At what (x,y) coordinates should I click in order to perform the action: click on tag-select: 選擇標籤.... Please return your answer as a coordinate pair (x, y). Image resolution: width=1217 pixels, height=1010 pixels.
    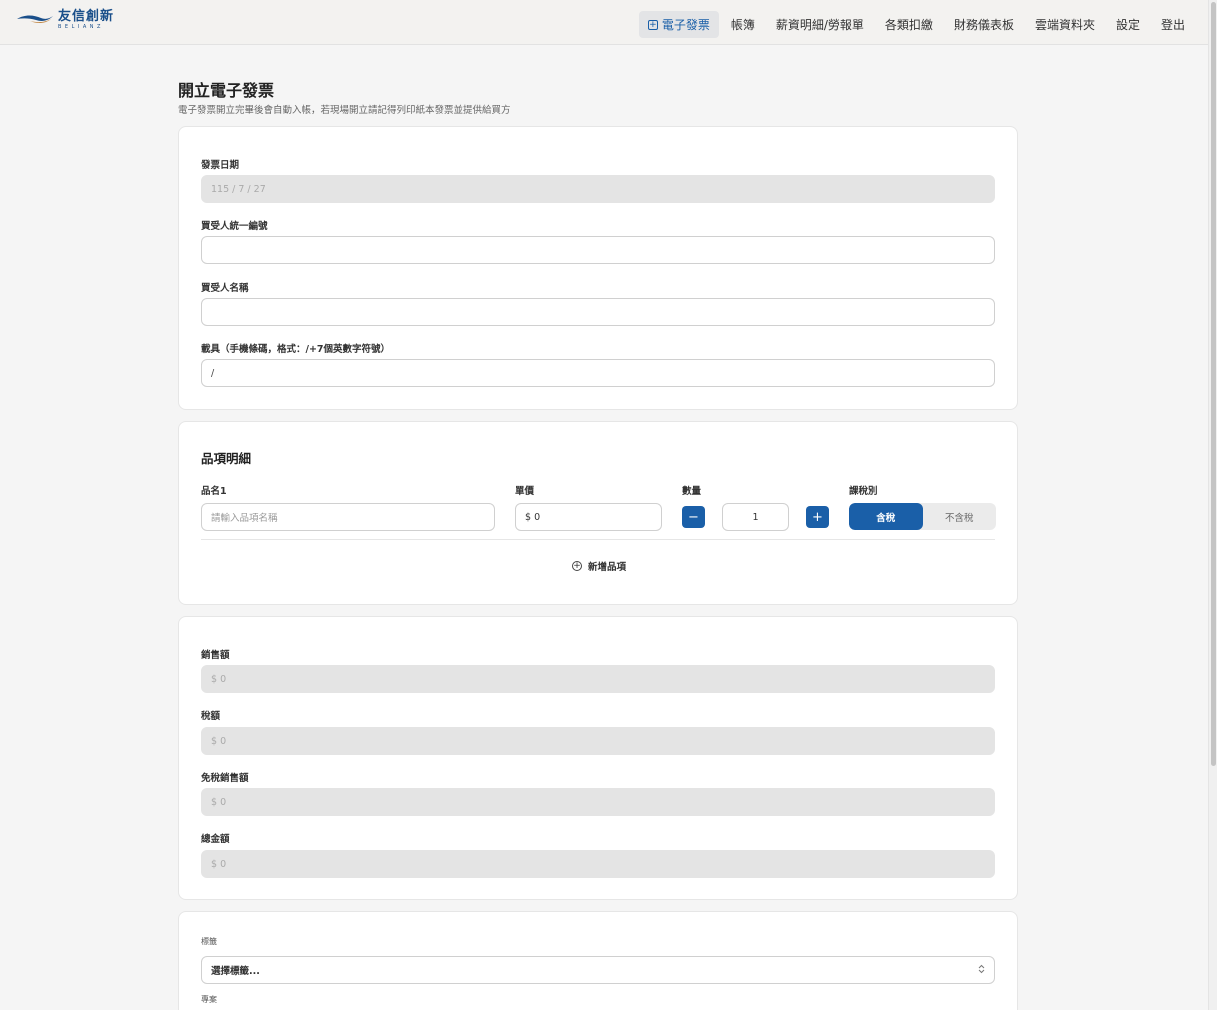
    Looking at the image, I should click on (598, 970).